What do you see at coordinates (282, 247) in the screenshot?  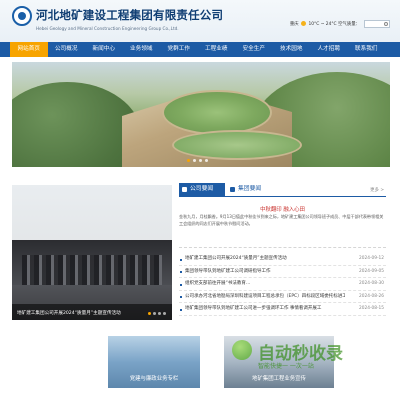 I see `divider` at bounding box center [282, 247].